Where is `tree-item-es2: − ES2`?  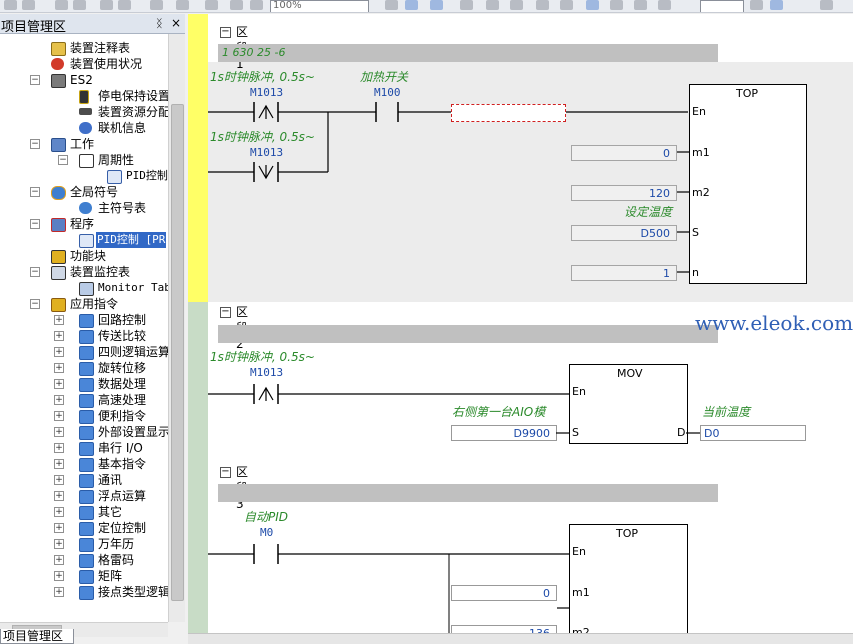 tree-item-es2: − ES2 is located at coordinates (84, 80).